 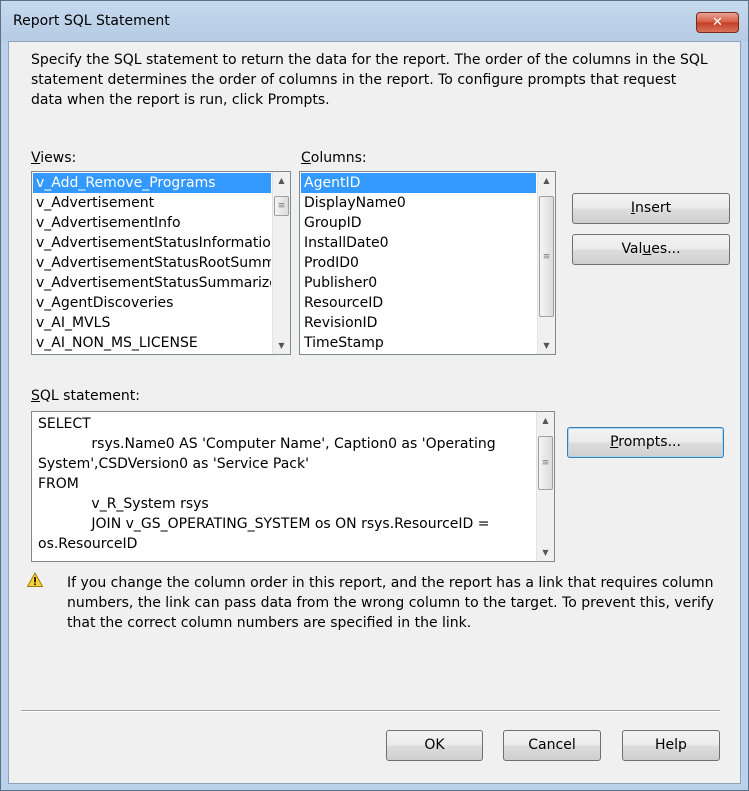 I want to click on views-list-item: v_Advertisement, so click(x=152, y=203).